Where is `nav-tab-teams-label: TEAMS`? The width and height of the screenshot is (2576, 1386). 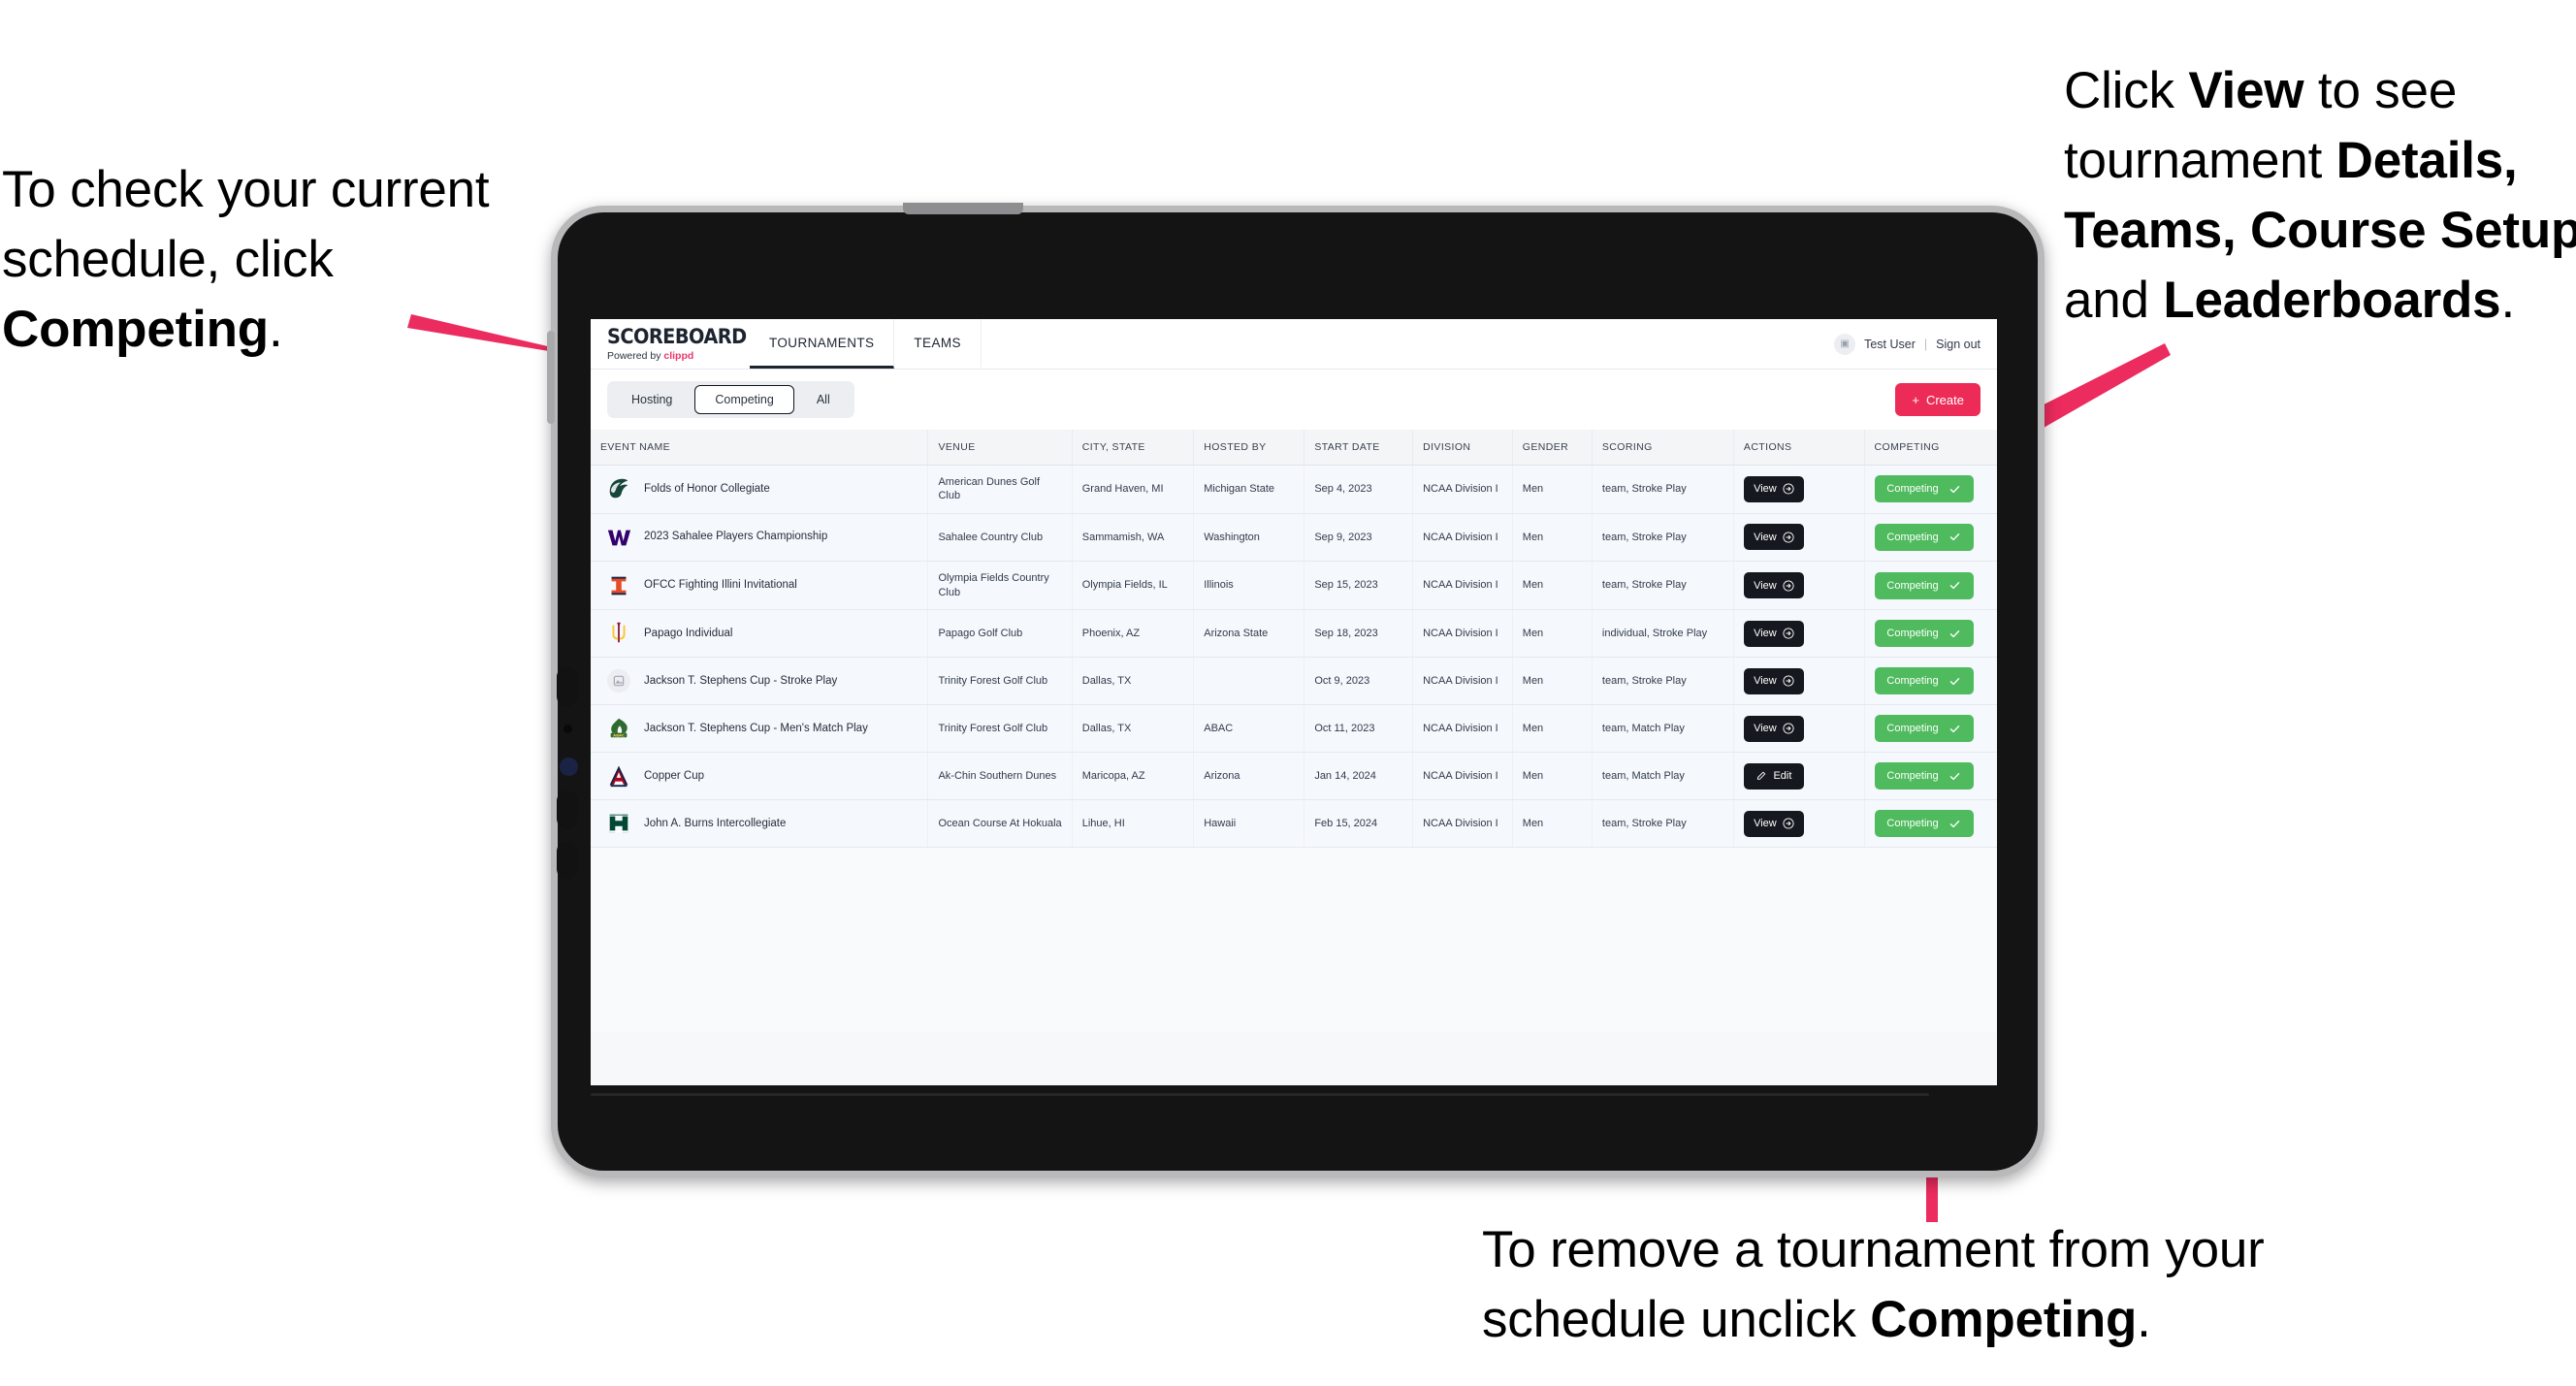
nav-tab-teams-label: TEAMS is located at coordinates (937, 342).